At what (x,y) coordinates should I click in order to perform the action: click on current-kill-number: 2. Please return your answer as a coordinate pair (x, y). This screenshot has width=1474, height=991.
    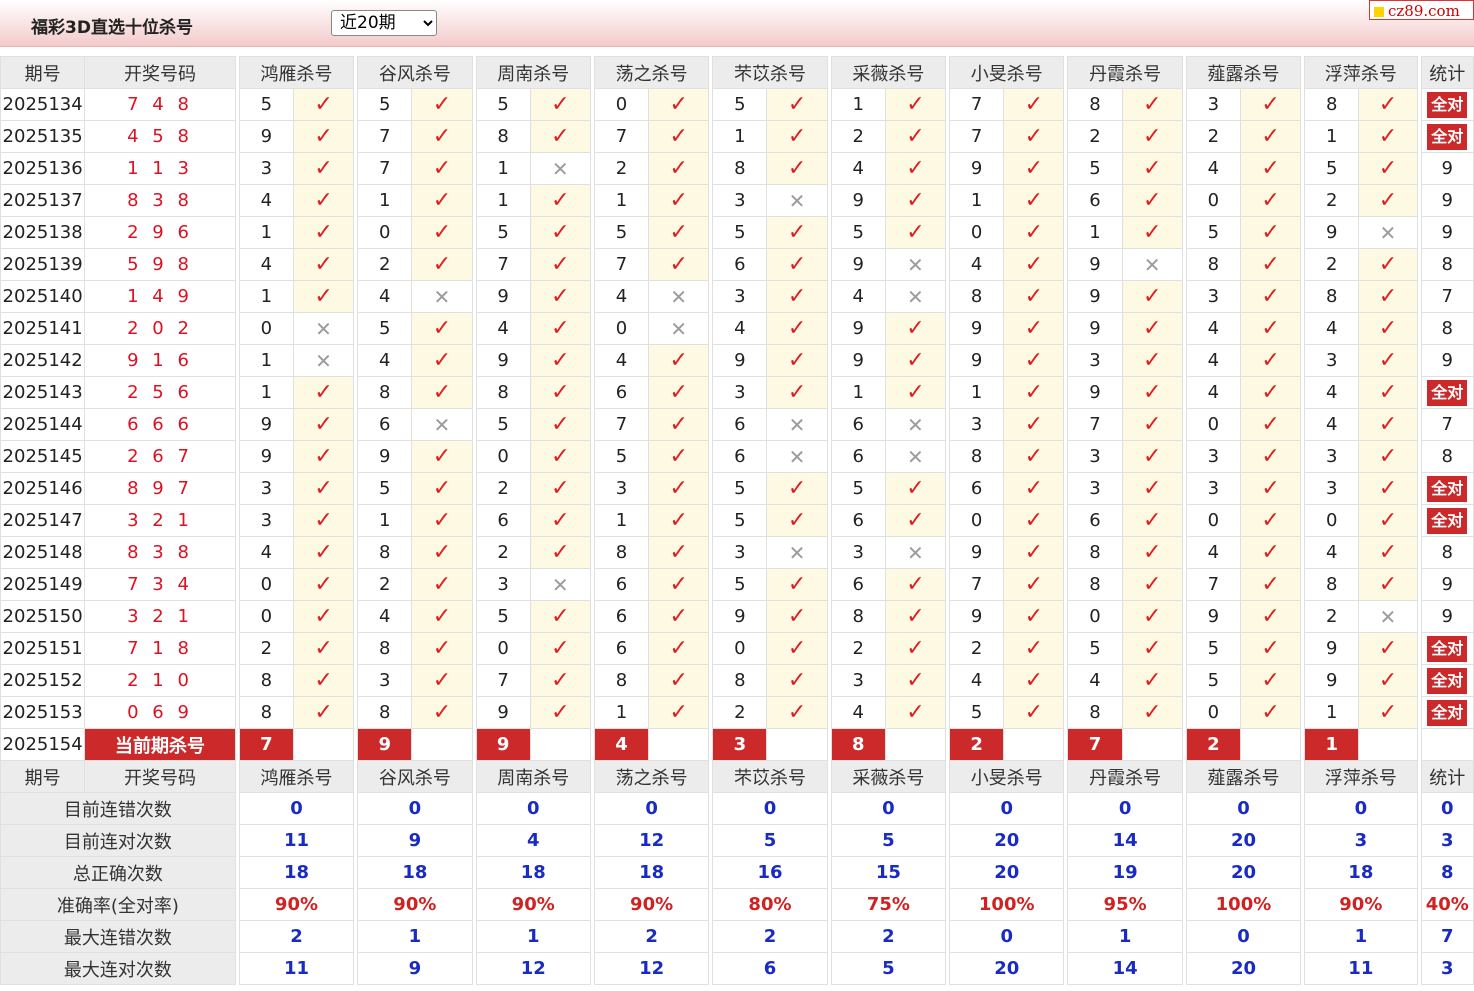
    Looking at the image, I should click on (1213, 744).